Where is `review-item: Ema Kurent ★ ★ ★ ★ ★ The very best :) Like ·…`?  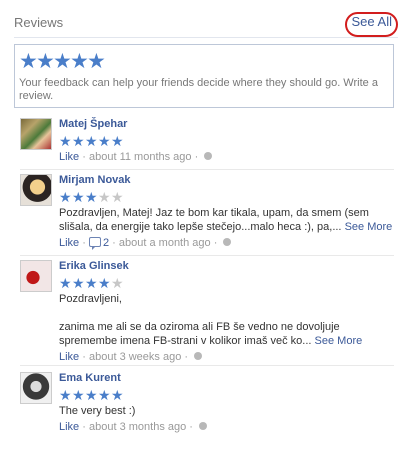 review-item: Ema Kurent ★ ★ ★ ★ ★ The very best :) Like ·… is located at coordinates (207, 405).